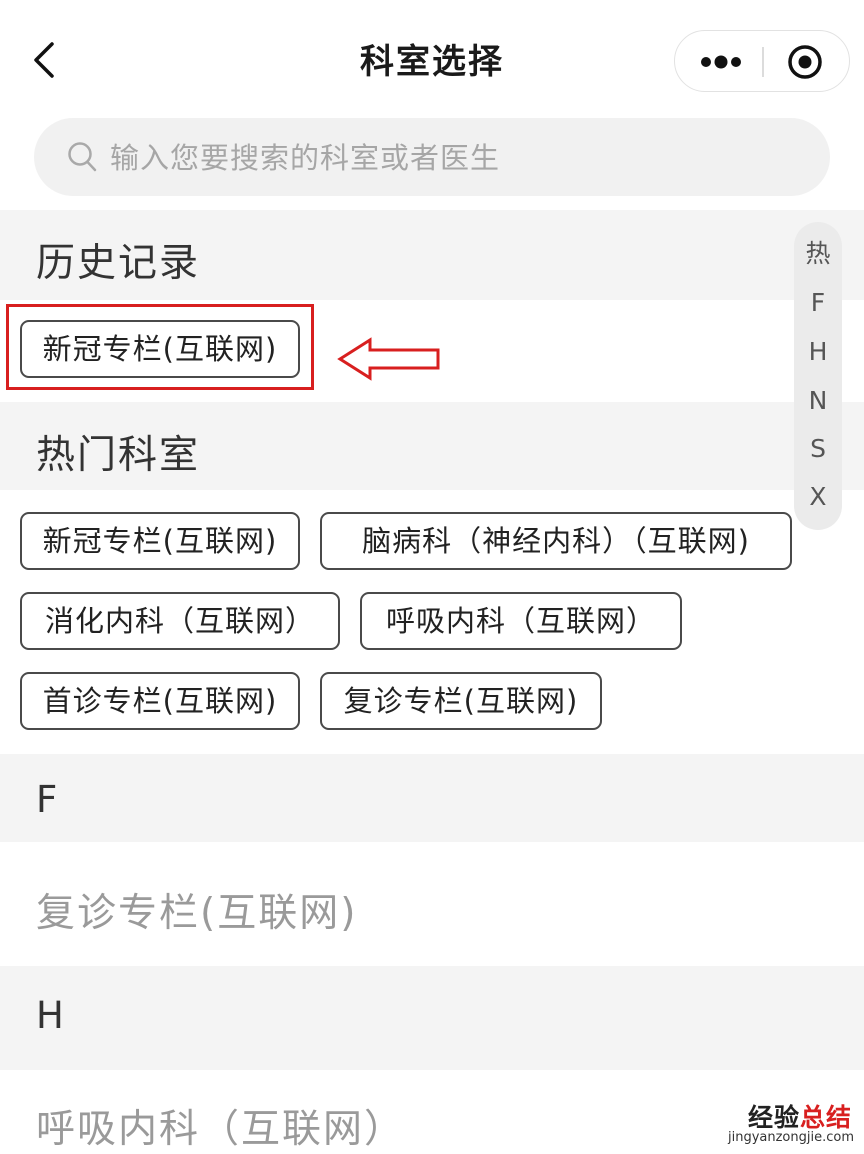 The width and height of the screenshot is (864, 1154). I want to click on index-f: F, so click(818, 303).